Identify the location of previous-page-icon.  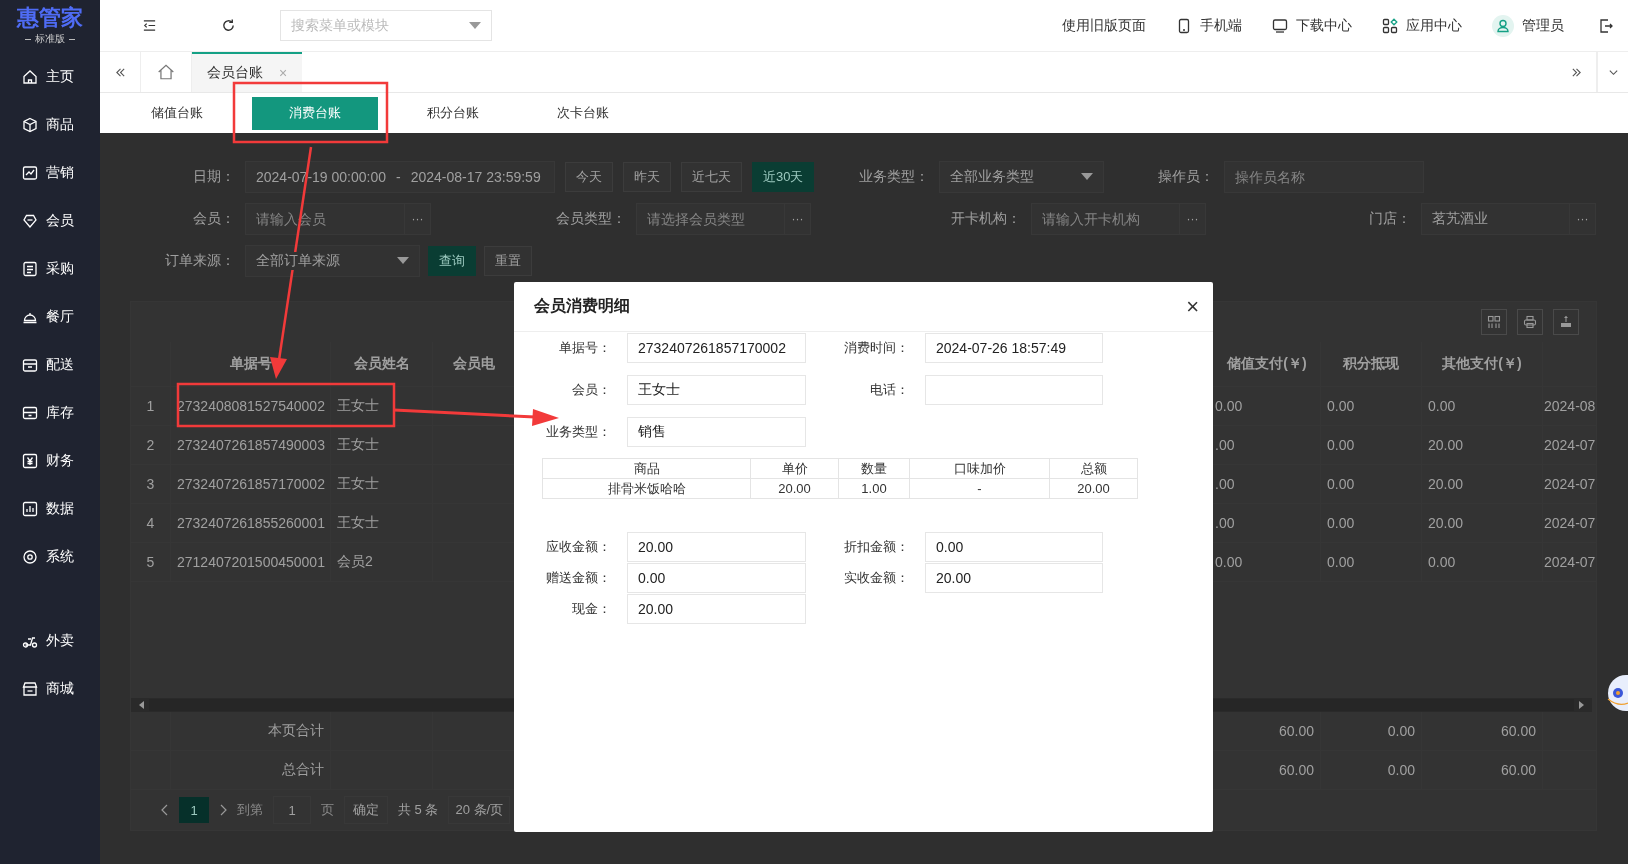
(165, 810).